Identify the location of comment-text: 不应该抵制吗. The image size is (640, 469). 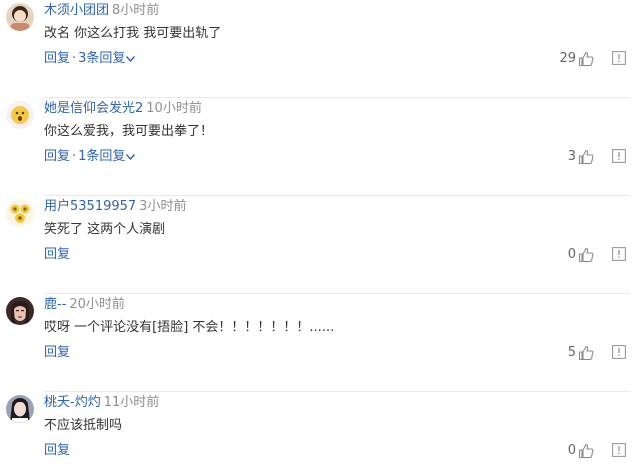
(83, 425).